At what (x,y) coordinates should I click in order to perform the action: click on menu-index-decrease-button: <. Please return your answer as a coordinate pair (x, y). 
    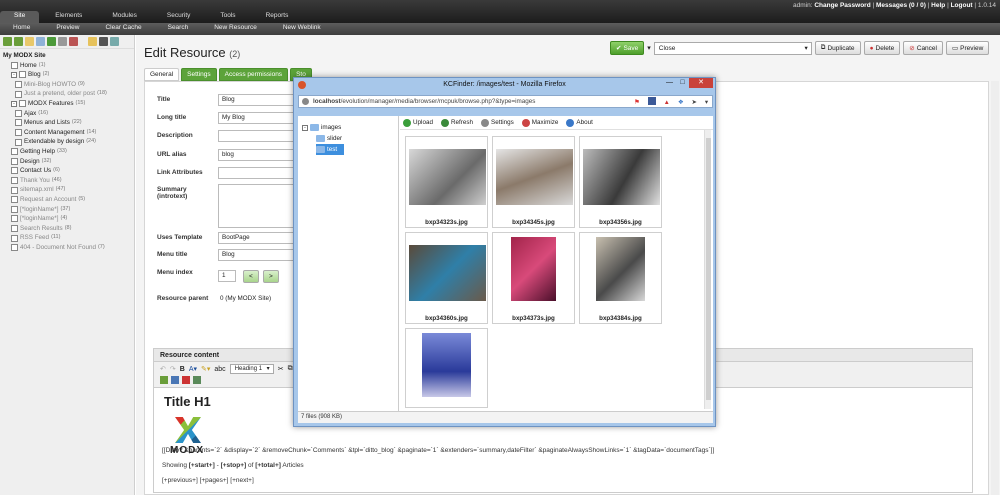
    Looking at the image, I should click on (251, 276).